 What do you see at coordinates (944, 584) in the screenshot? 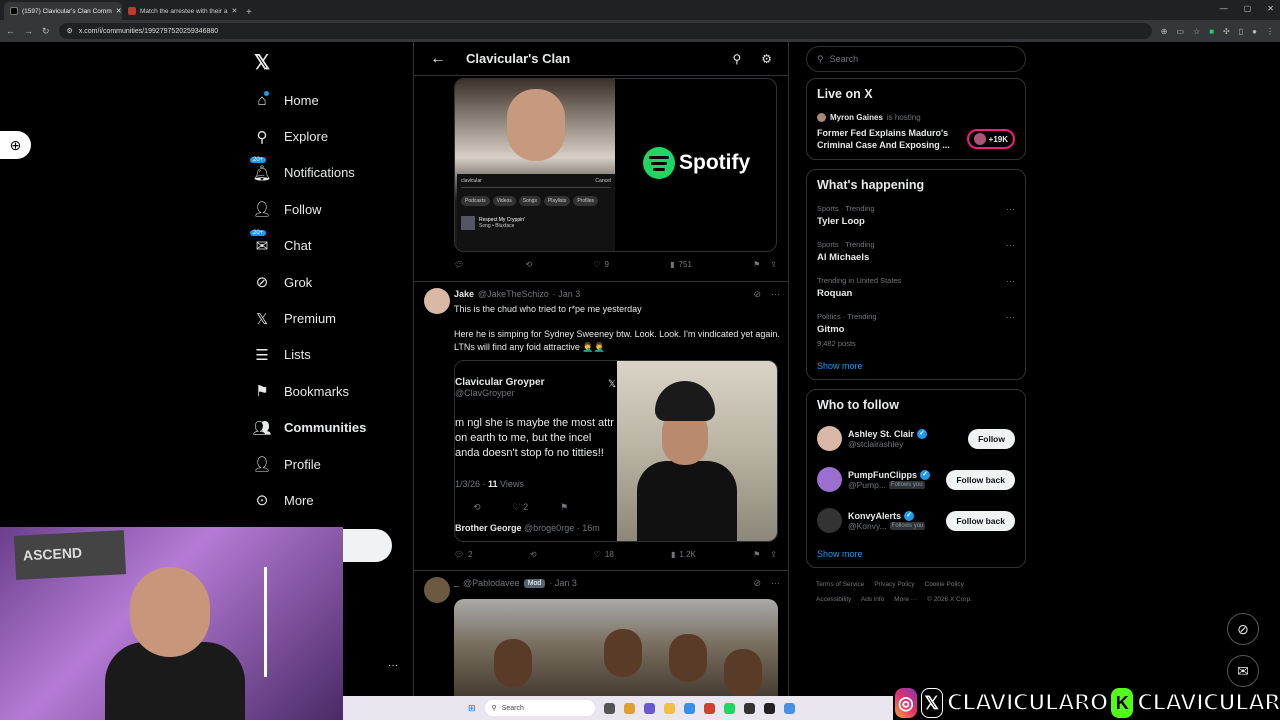
I see `footer-link: Cookie Policy` at bounding box center [944, 584].